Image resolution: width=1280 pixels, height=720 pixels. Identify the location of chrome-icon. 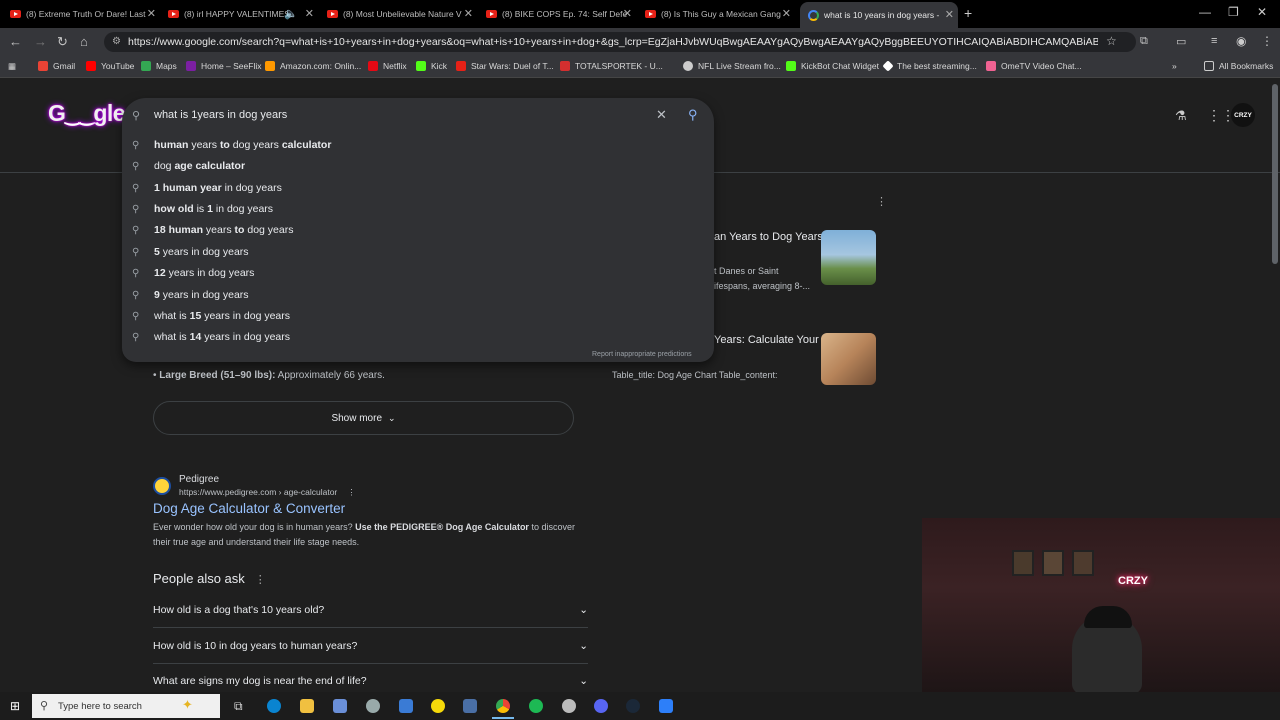
(503, 706).